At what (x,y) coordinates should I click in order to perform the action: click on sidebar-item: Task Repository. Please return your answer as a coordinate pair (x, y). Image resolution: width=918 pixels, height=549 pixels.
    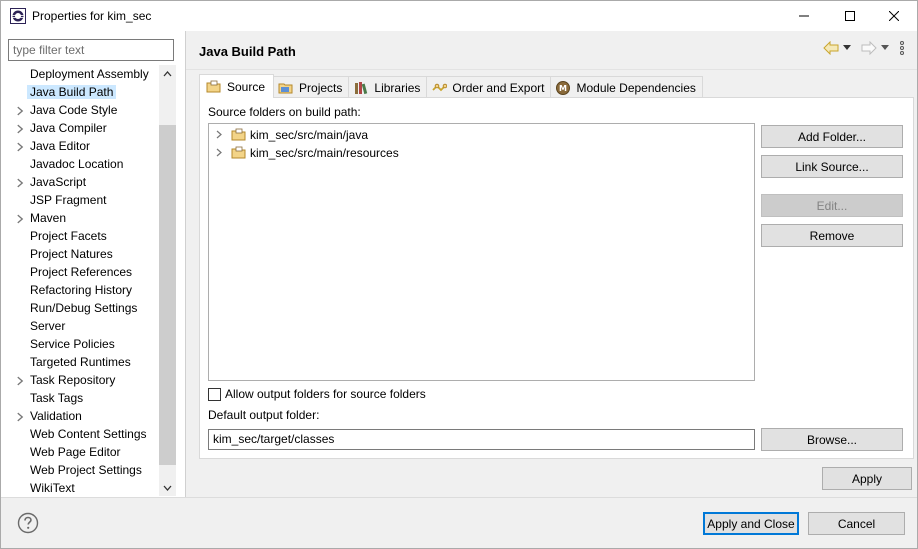
    Looking at the image, I should click on (80, 381).